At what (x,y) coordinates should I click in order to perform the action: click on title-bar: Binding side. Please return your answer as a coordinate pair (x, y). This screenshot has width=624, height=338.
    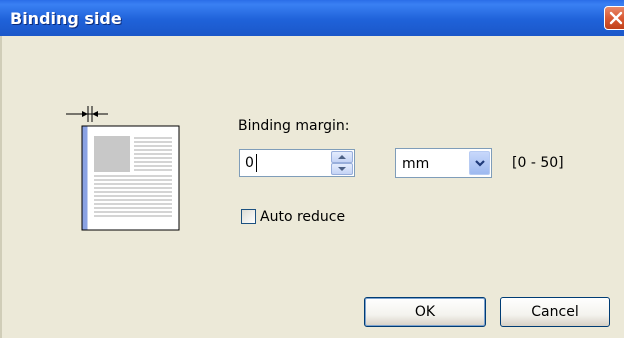
    Looking at the image, I should click on (312, 18).